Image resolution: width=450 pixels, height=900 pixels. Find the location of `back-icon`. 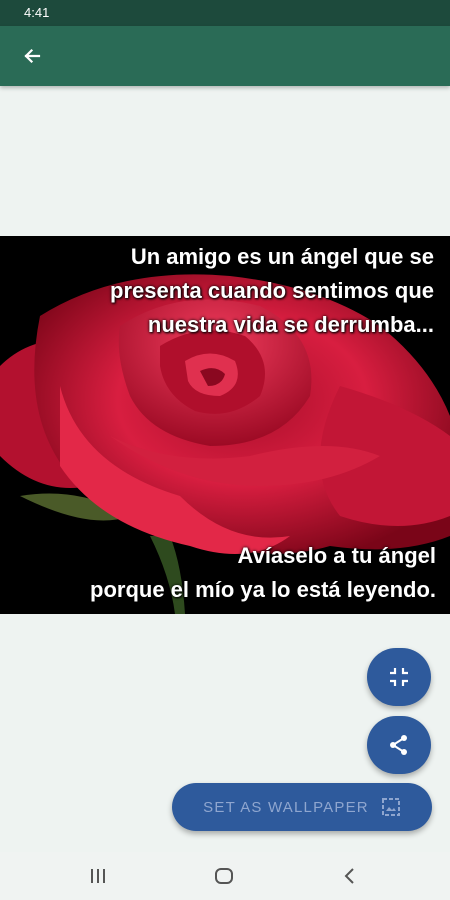

back-icon is located at coordinates (349, 876).